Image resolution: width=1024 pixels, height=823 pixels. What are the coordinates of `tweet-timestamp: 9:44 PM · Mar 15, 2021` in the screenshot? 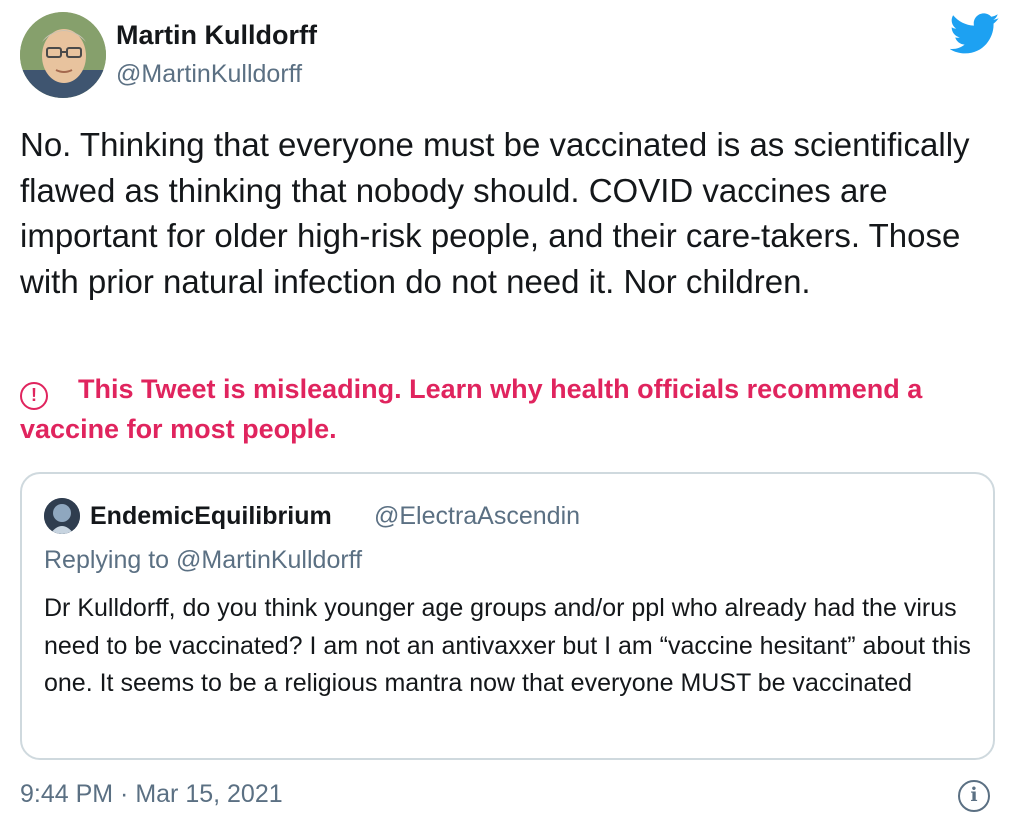 It's located at (151, 794).